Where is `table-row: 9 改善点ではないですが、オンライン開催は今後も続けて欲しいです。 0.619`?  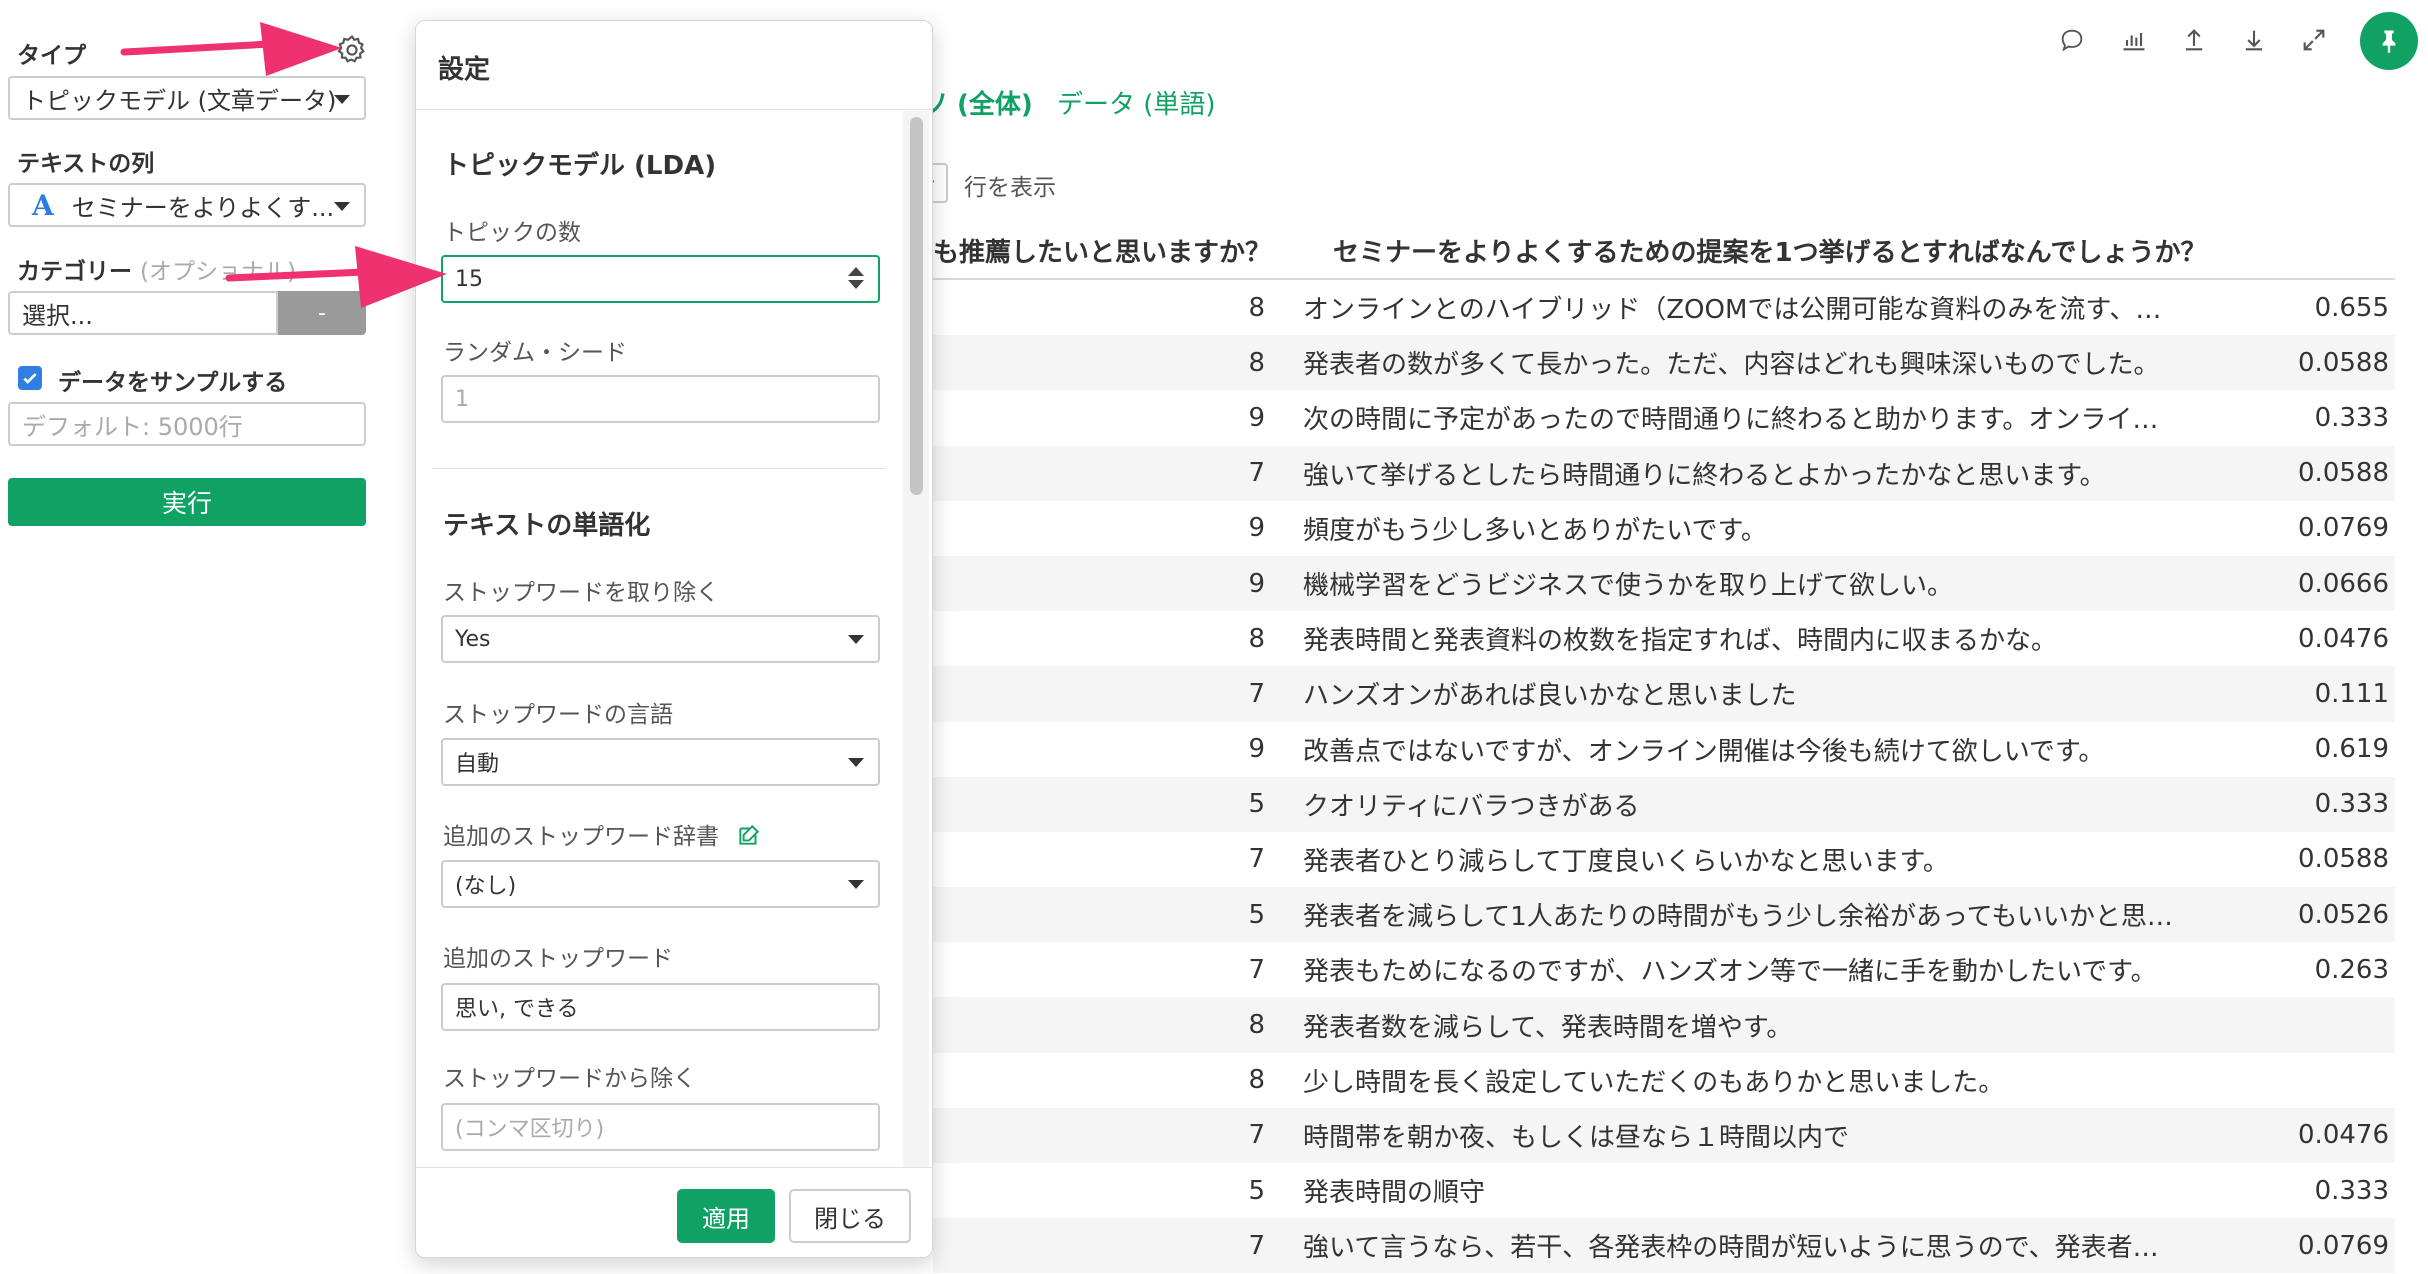 table-row: 9 改善点ではないですが、オンライン開催は今後も続けて欲しいです。 0.619 is located at coordinates (1664, 749).